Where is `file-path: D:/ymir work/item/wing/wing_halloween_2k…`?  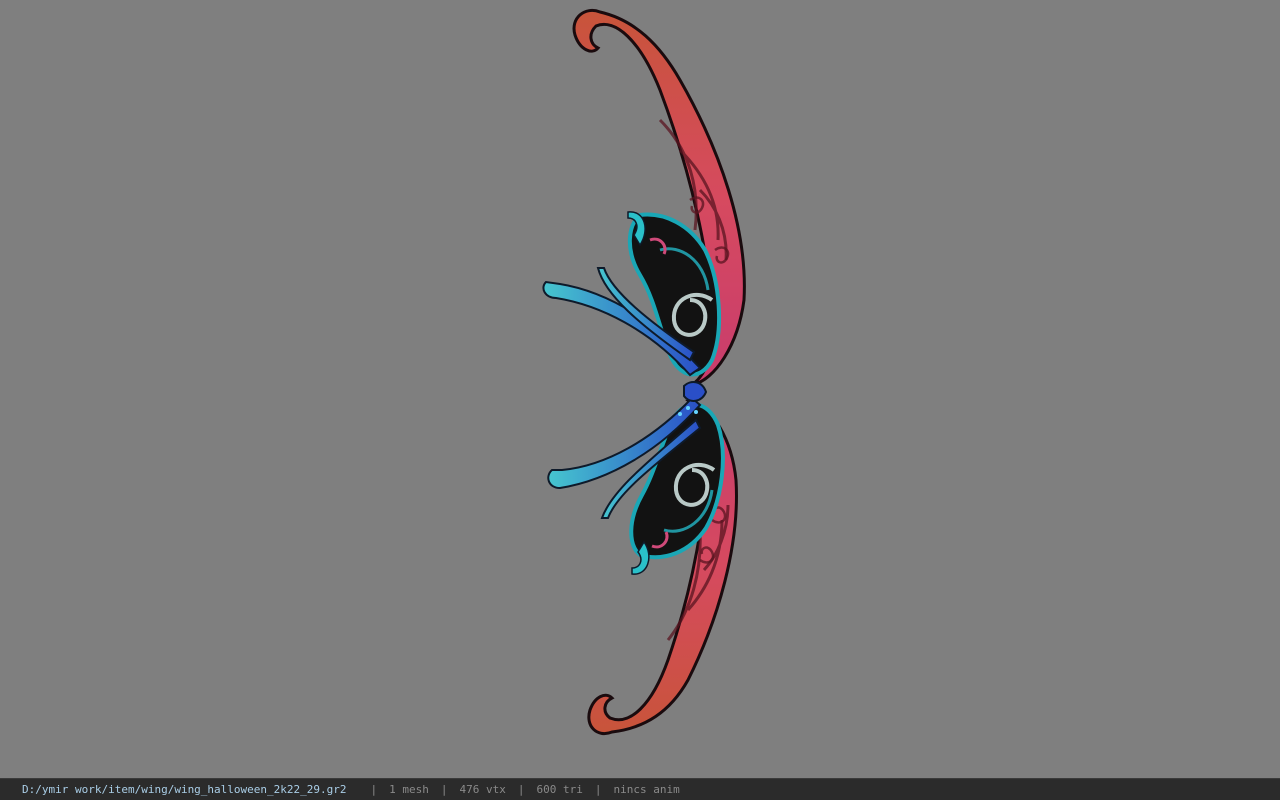 file-path: D:/ymir work/item/wing/wing_halloween_2k… is located at coordinates (184, 789).